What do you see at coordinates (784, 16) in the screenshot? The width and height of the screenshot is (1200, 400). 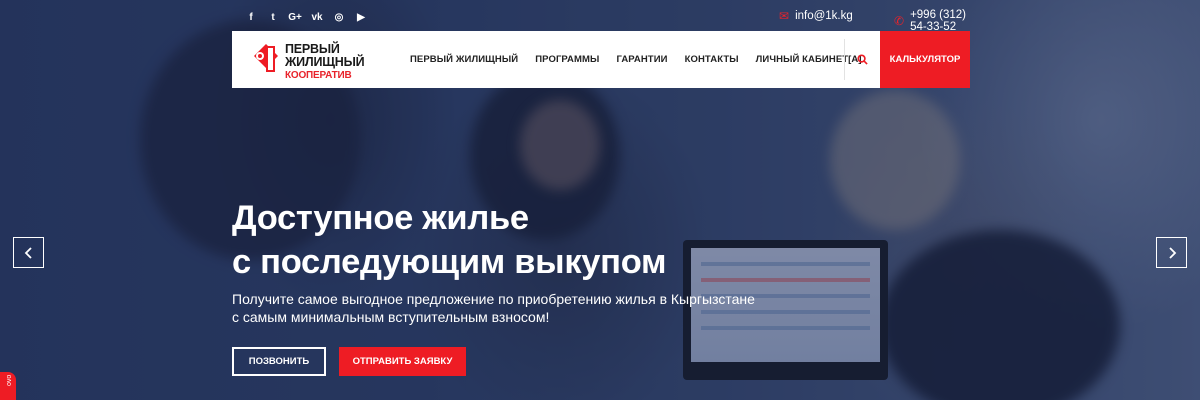 I see `envelope-icon: ✉` at bounding box center [784, 16].